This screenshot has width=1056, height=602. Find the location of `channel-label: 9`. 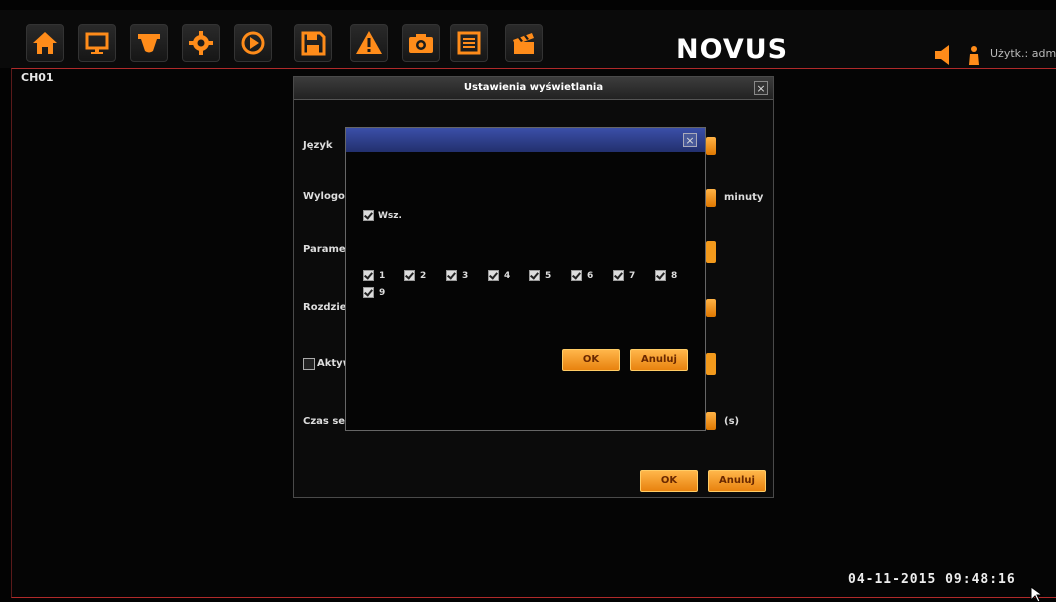

channel-label: 9 is located at coordinates (382, 293).